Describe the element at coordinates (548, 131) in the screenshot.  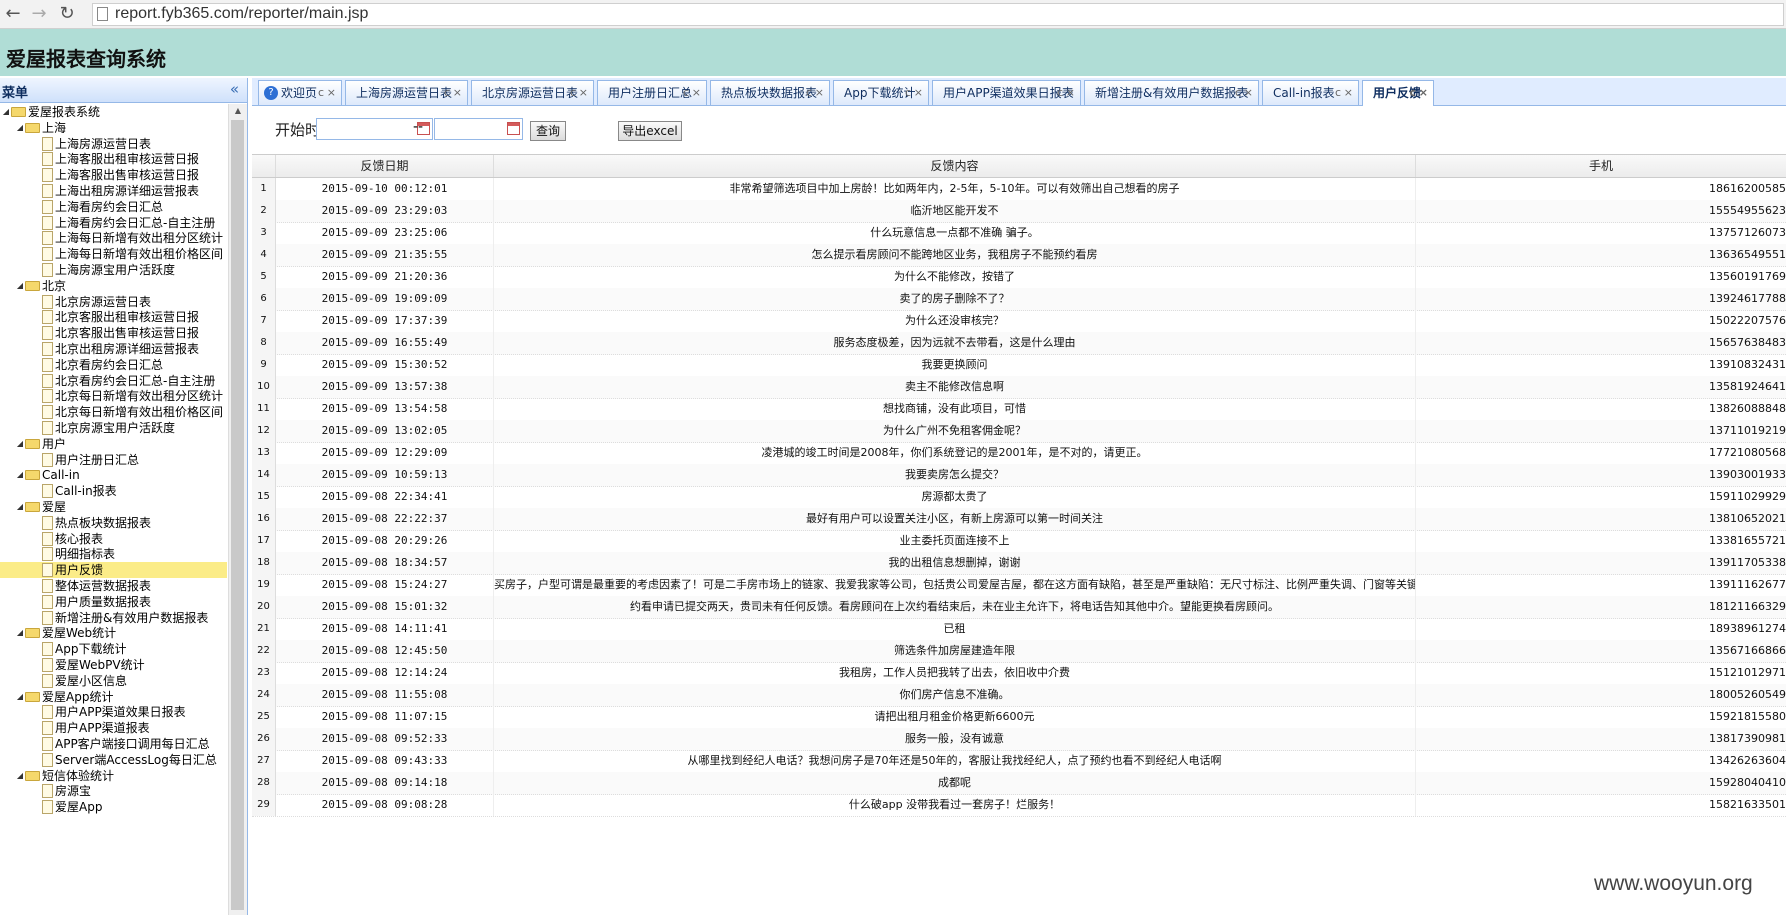
I see `query-button: 查询` at that location.